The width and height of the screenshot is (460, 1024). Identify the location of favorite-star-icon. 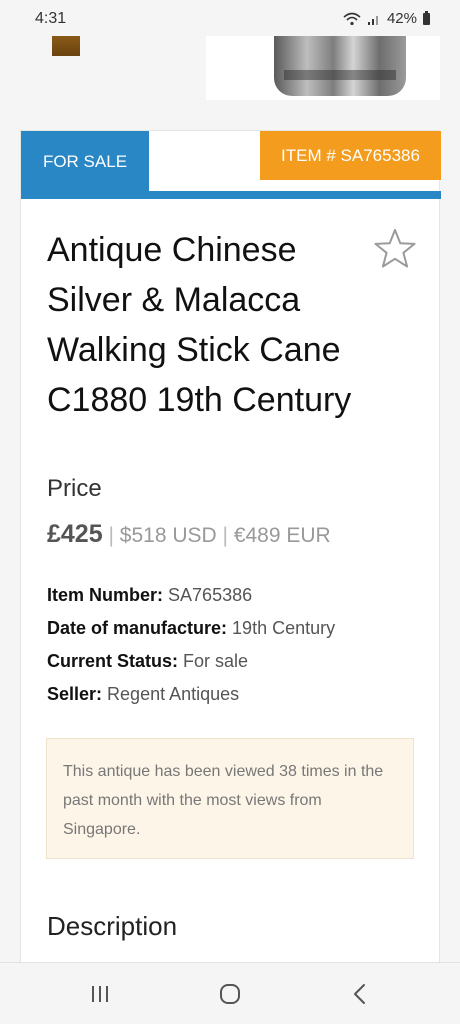
(395, 249).